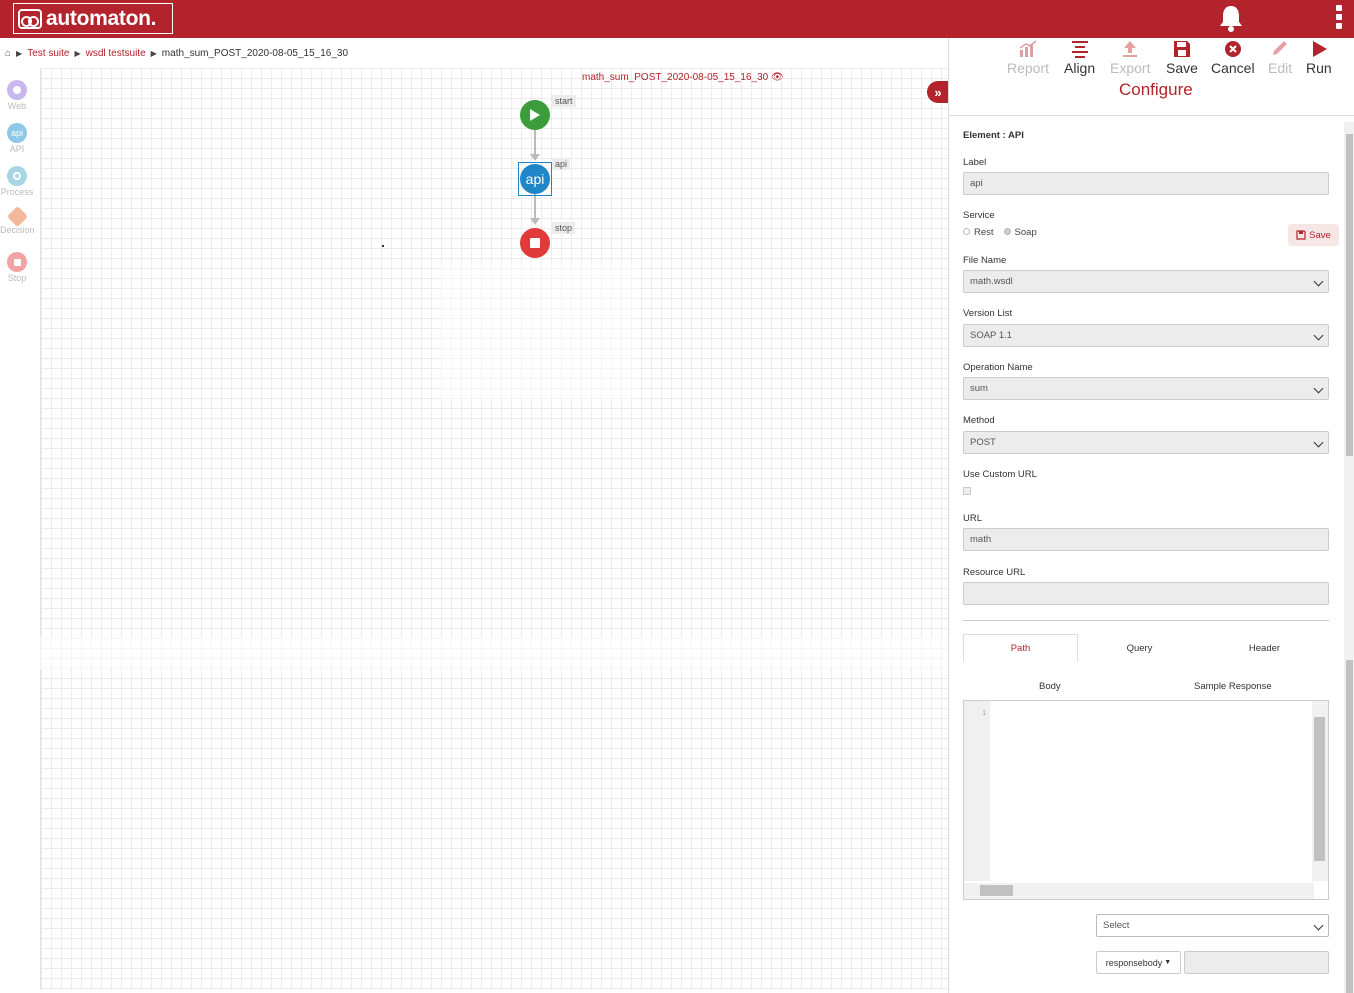 The height and width of the screenshot is (993, 1354). What do you see at coordinates (1339, 19) in the screenshot?
I see `more-menu-icon` at bounding box center [1339, 19].